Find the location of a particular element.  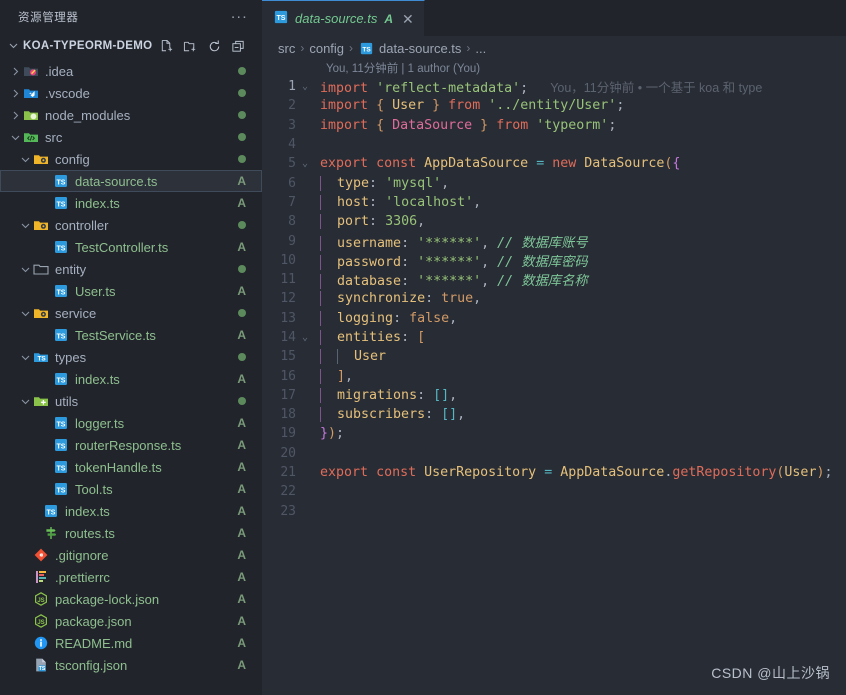

breadcrumb-item-file: data-source.ts is located at coordinates (420, 48).